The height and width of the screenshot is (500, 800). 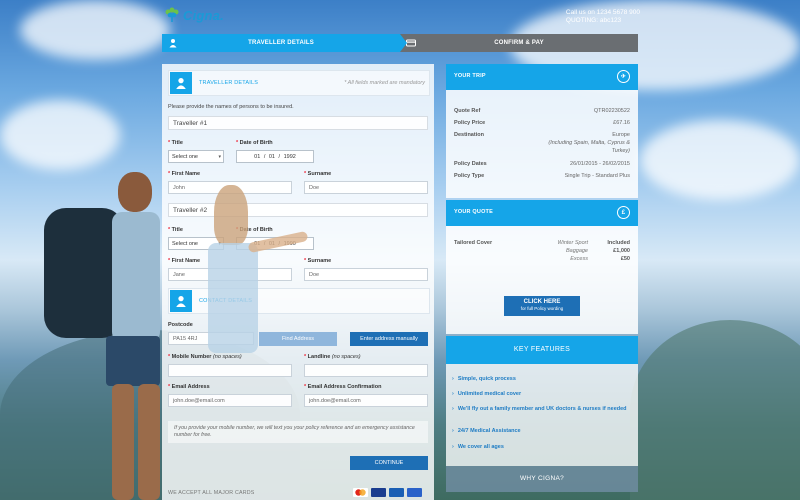 What do you see at coordinates (180, 325) in the screenshot?
I see `postcode-label: Postcode` at bounding box center [180, 325].